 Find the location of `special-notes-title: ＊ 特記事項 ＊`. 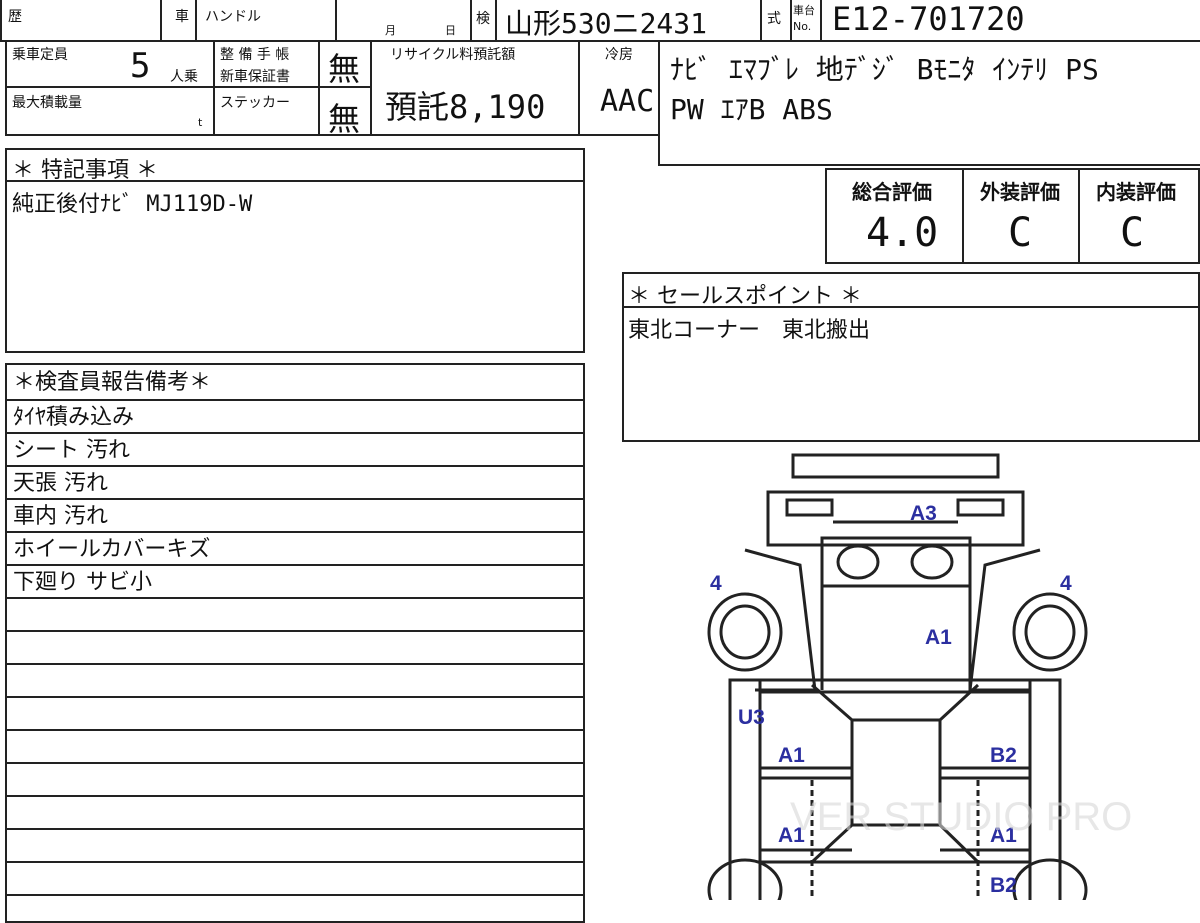

special-notes-title: ＊ 特記事項 ＊ is located at coordinates (85, 170).